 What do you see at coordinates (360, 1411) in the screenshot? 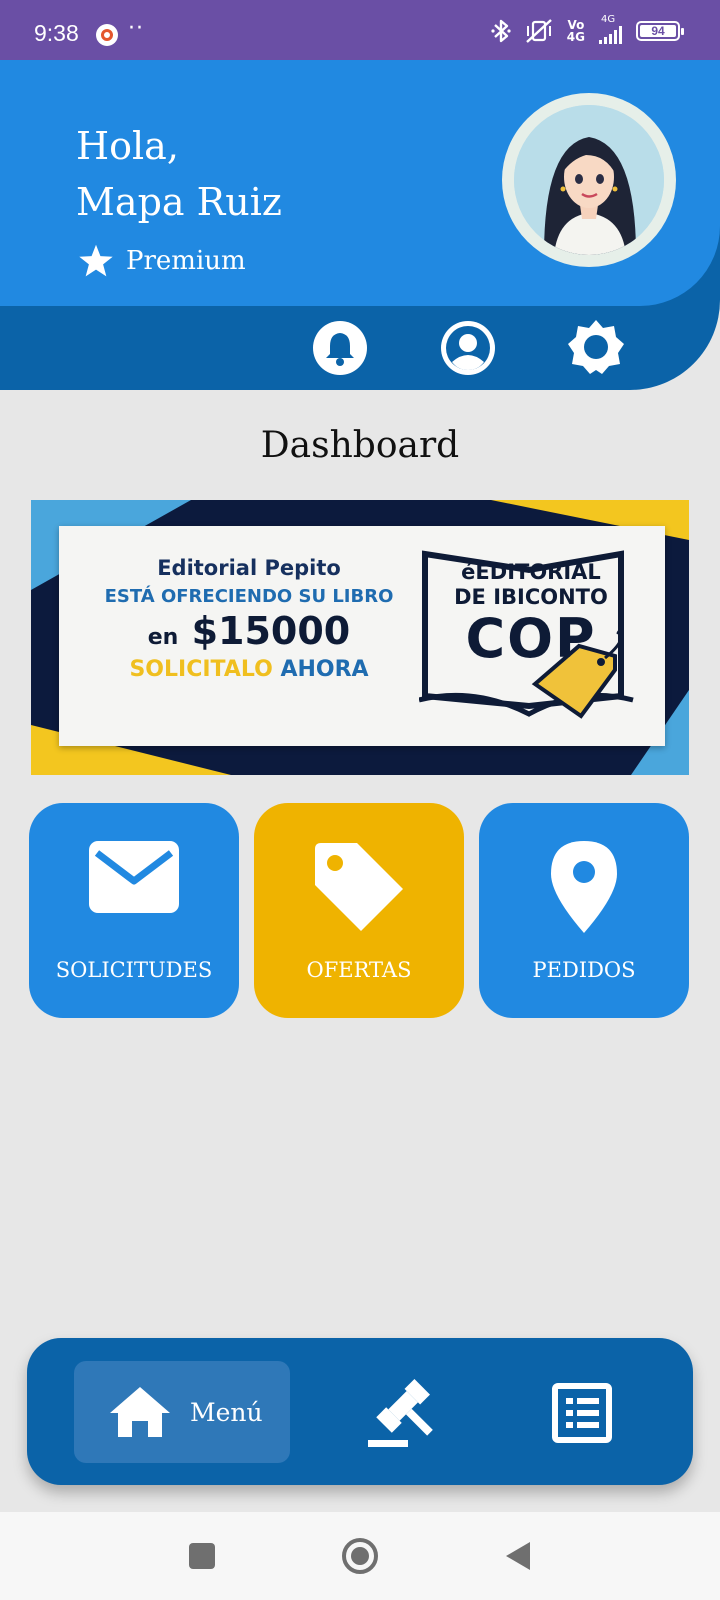
I see `bottom-navigation: Menú` at bounding box center [360, 1411].